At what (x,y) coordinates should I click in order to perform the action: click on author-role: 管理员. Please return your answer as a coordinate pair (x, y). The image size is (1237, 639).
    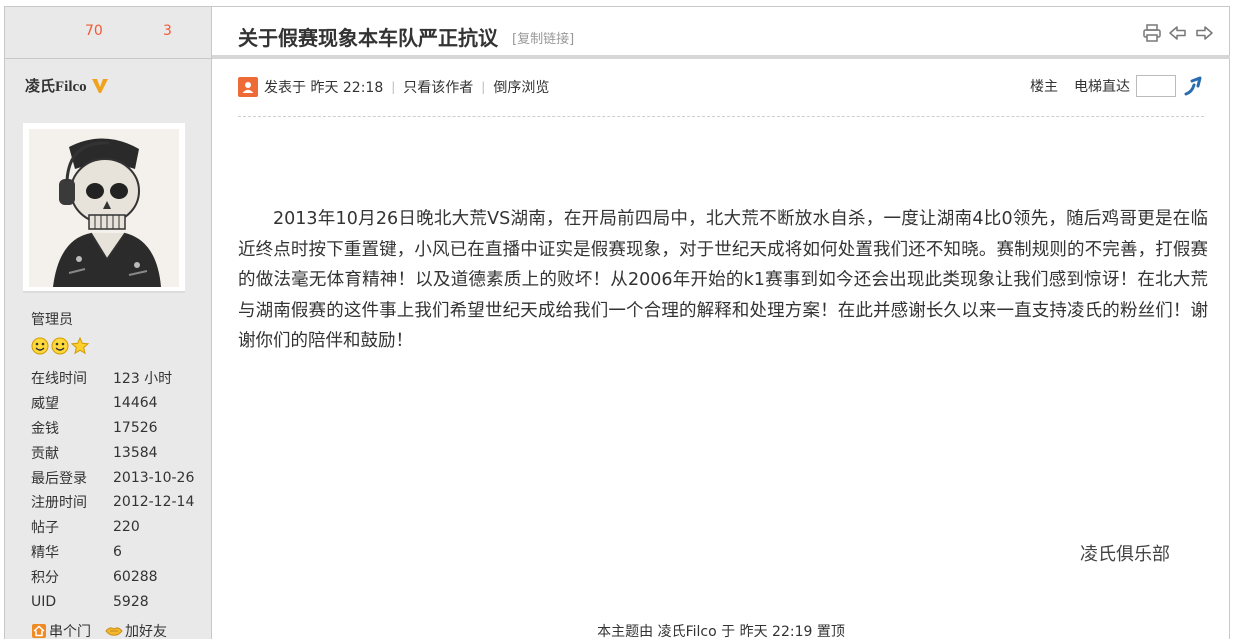
    Looking at the image, I should click on (52, 319).